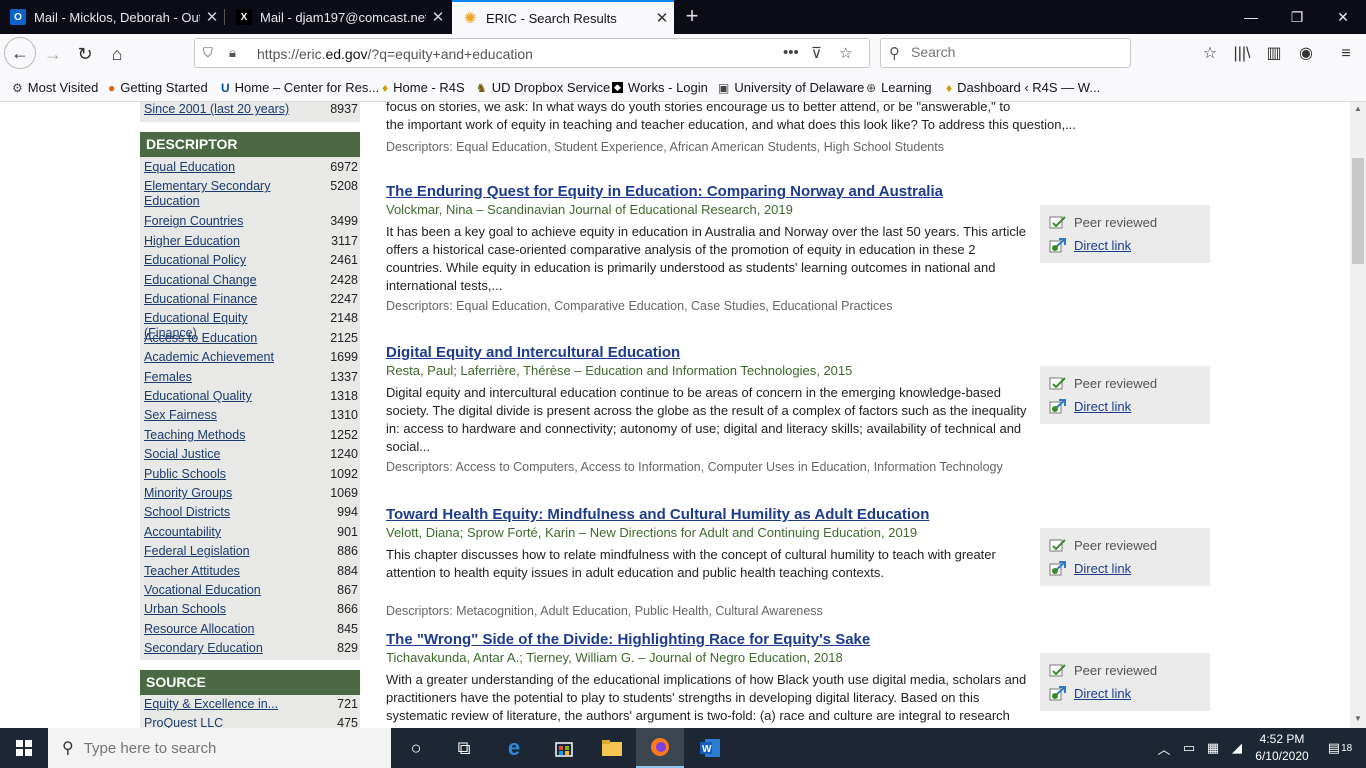 The image size is (1366, 768). I want to click on firefox-taskbar-icon, so click(660, 748).